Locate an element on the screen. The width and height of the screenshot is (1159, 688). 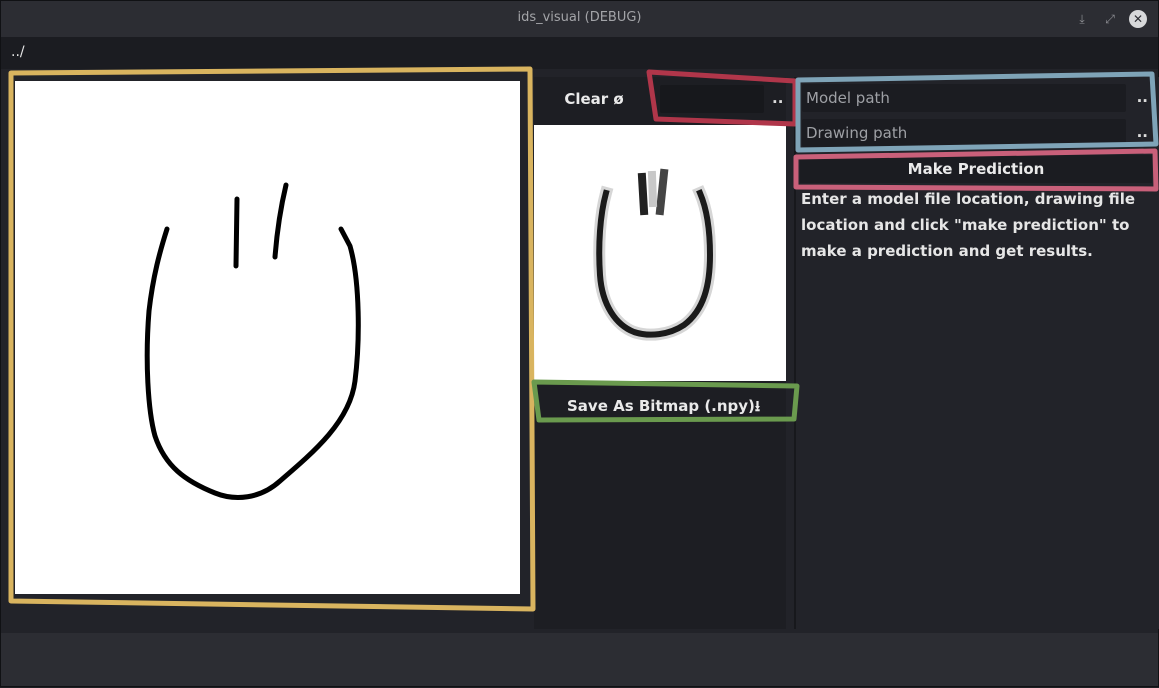
window-title: ids_visual (DEBUG) is located at coordinates (579, 17).